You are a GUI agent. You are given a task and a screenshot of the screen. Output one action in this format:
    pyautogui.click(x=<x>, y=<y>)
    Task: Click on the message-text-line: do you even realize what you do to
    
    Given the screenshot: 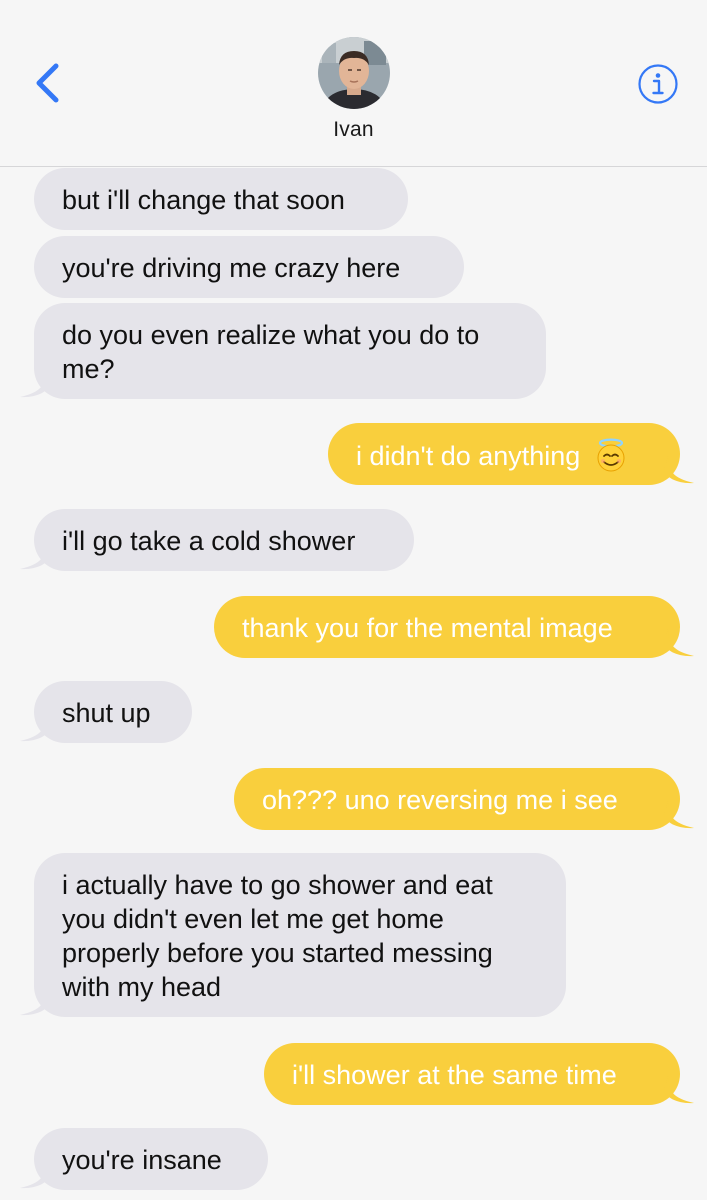 What is the action you would take?
    pyautogui.click(x=271, y=335)
    